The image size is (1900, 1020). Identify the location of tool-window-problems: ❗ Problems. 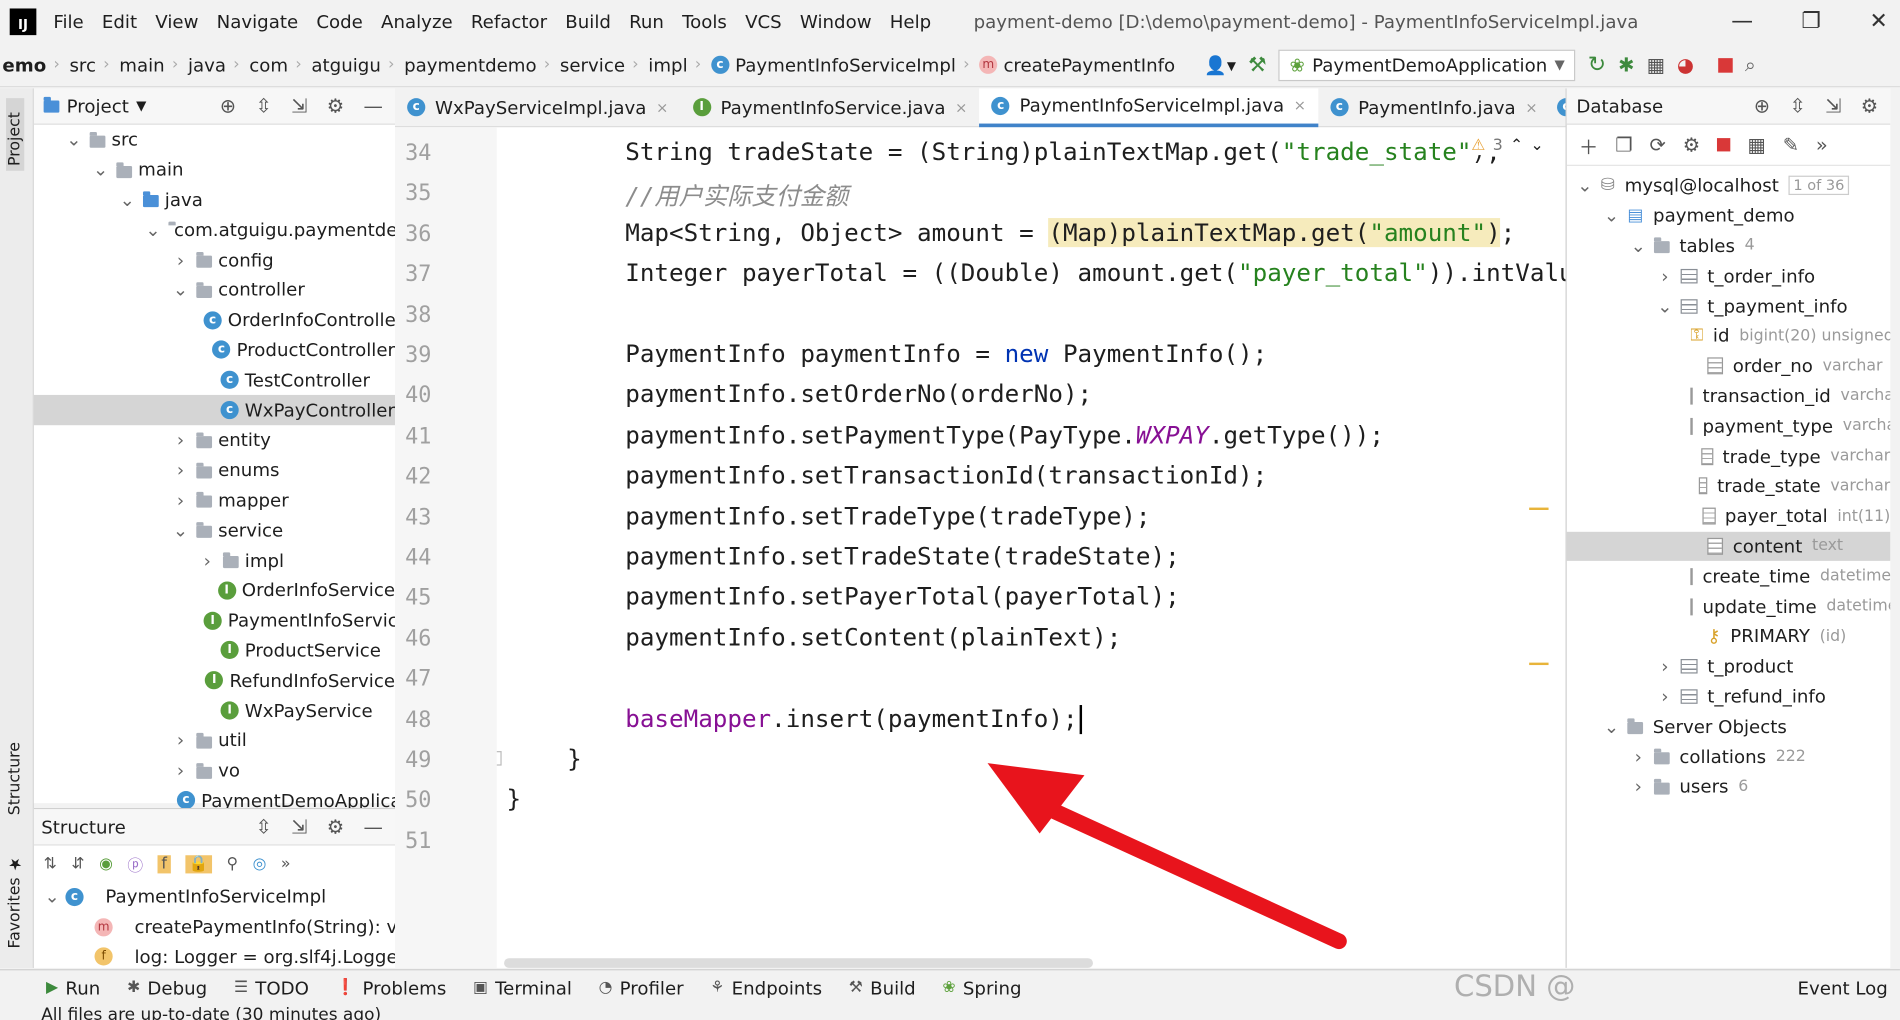
(391, 988).